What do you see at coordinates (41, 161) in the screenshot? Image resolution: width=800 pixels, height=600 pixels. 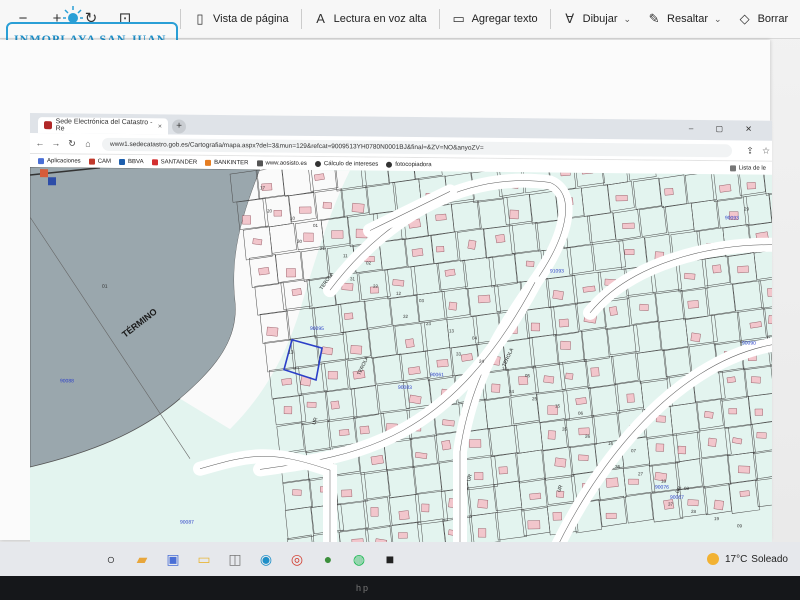 I see `apps-grid-icon` at bounding box center [41, 161].